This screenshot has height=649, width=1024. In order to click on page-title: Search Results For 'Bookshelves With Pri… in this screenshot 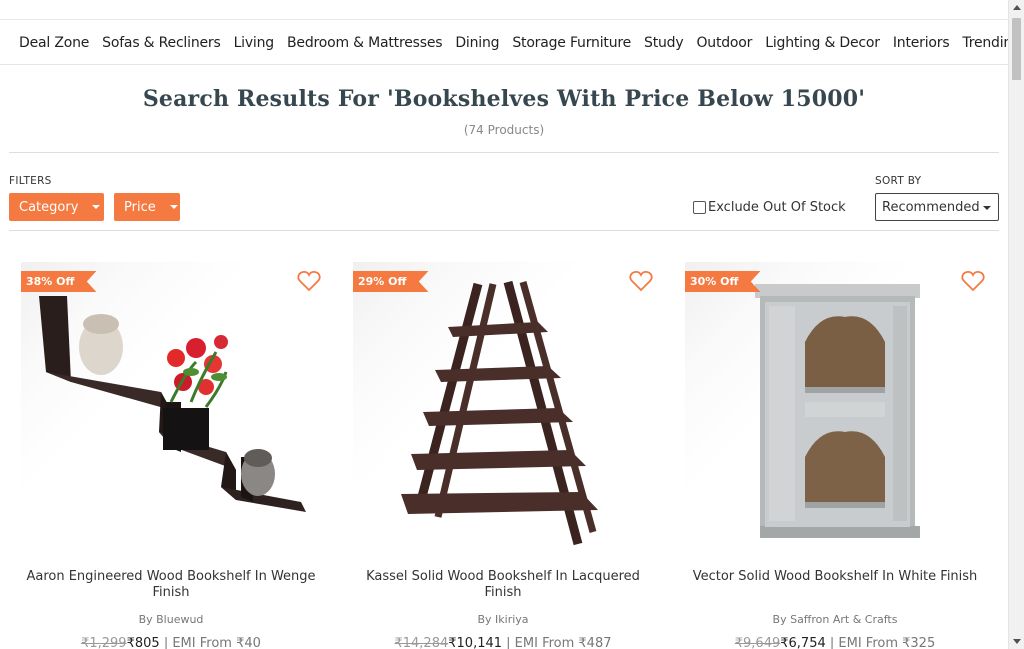, I will do `click(504, 99)`.